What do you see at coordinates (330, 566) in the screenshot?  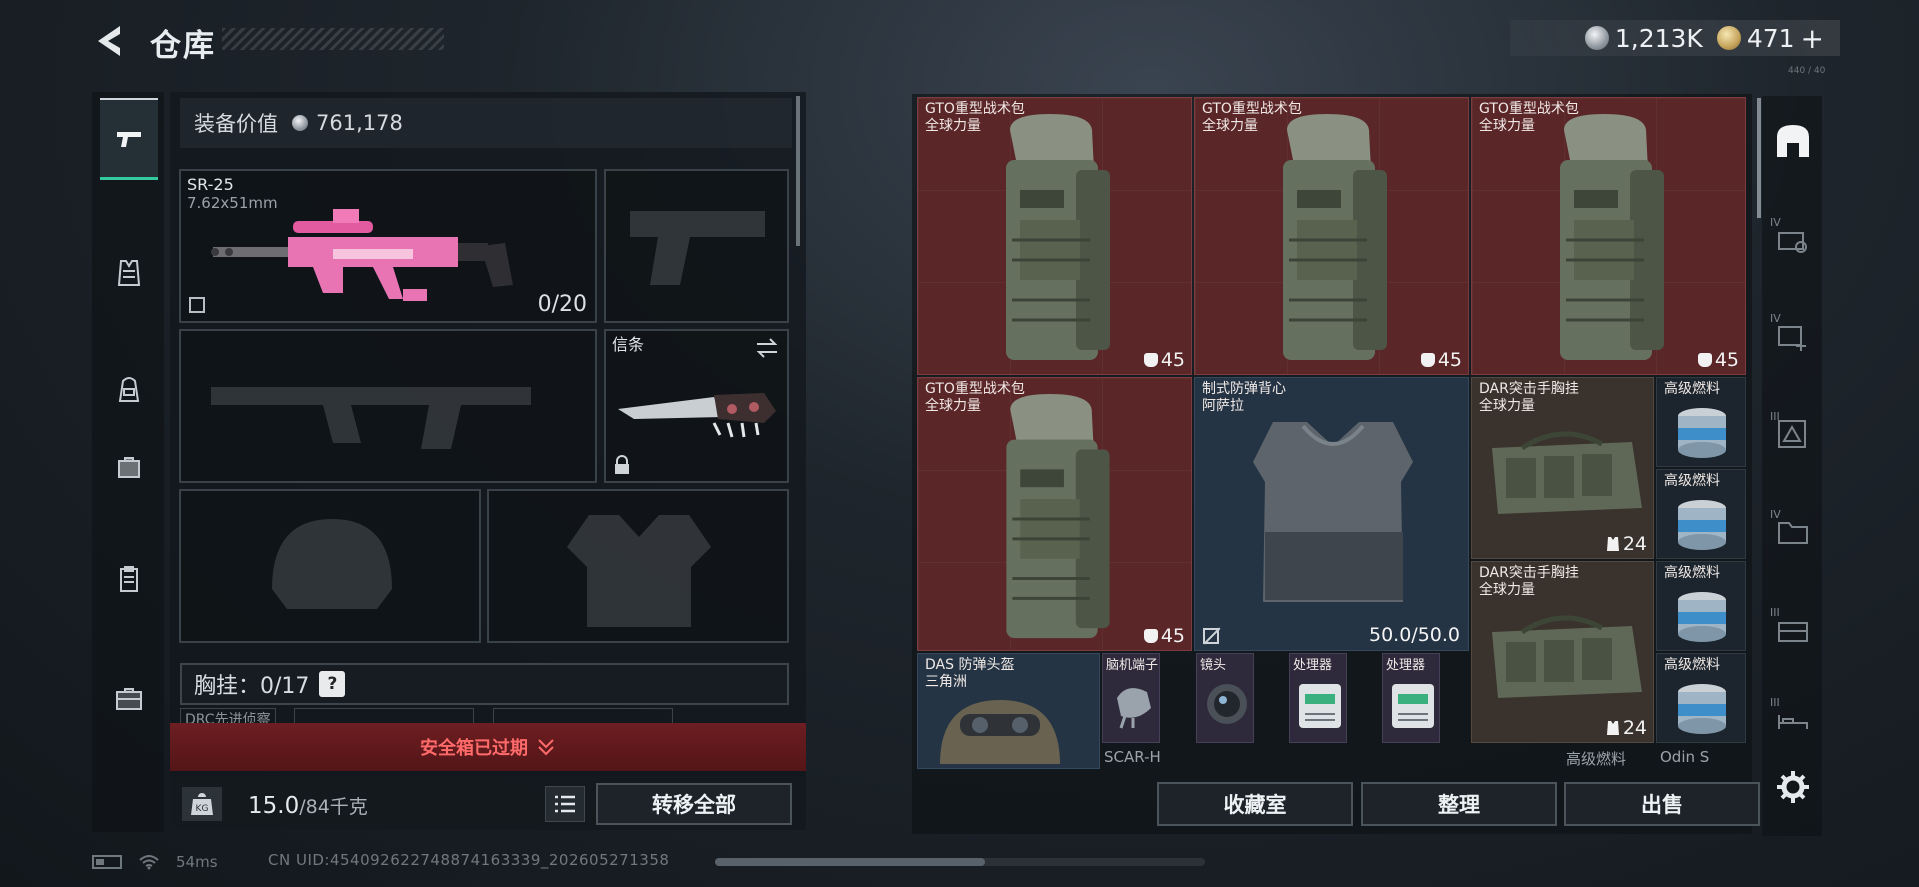 I see `helmet-slot` at bounding box center [330, 566].